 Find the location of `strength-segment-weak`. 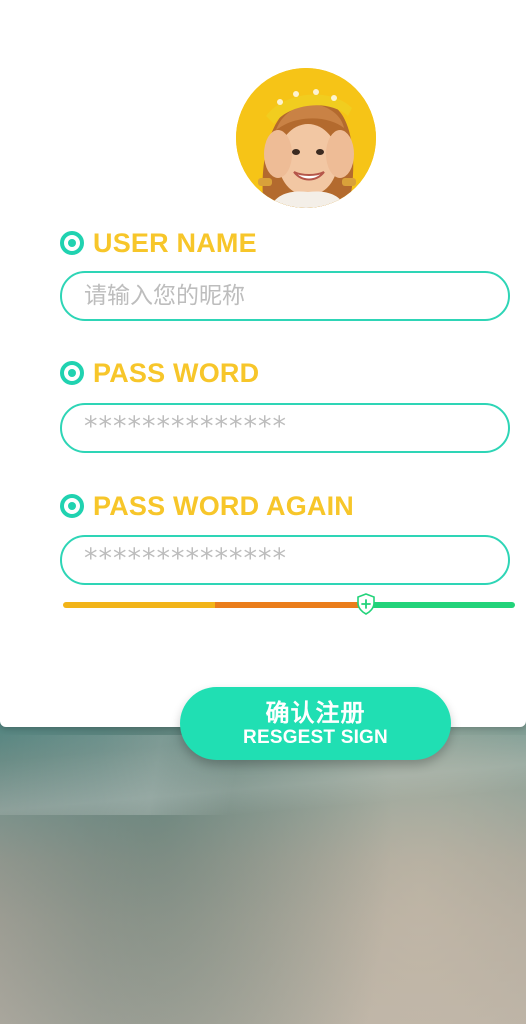

strength-segment-weak is located at coordinates (139, 605).